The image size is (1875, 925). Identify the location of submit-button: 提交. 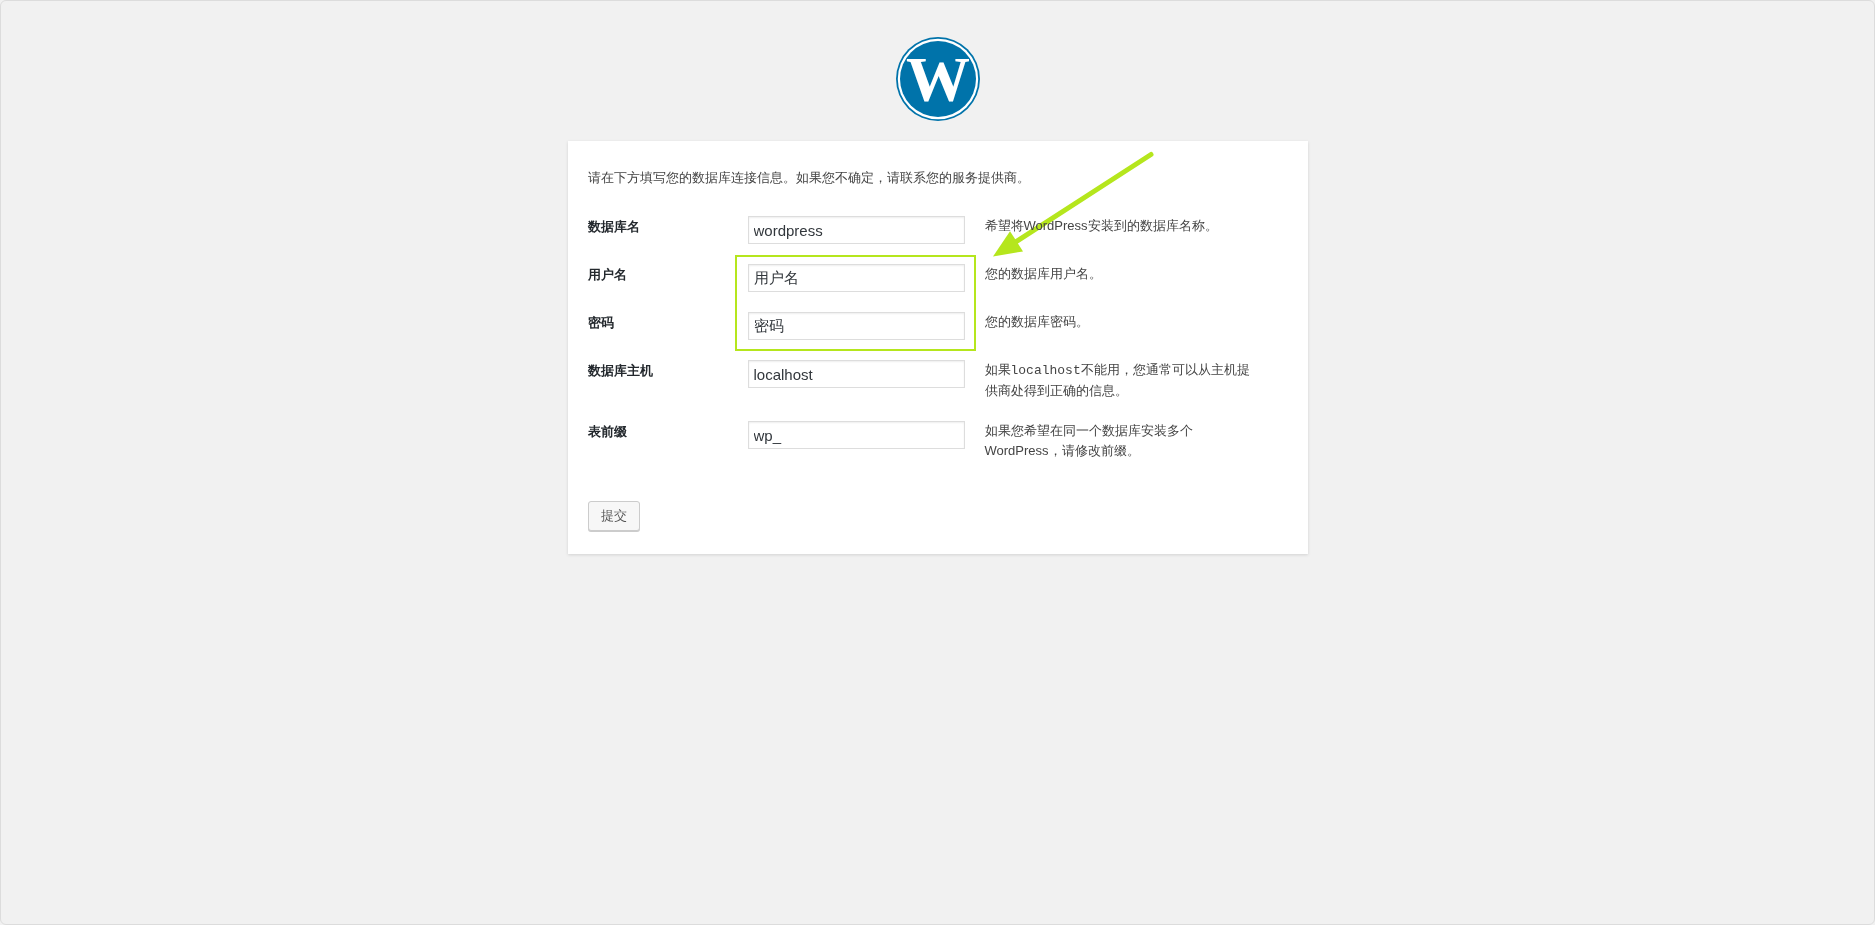
(613, 516).